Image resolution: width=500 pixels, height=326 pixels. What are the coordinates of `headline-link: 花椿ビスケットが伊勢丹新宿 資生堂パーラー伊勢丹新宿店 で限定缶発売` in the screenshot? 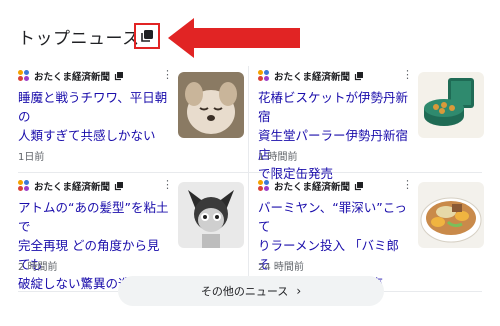 It's located at (334, 135).